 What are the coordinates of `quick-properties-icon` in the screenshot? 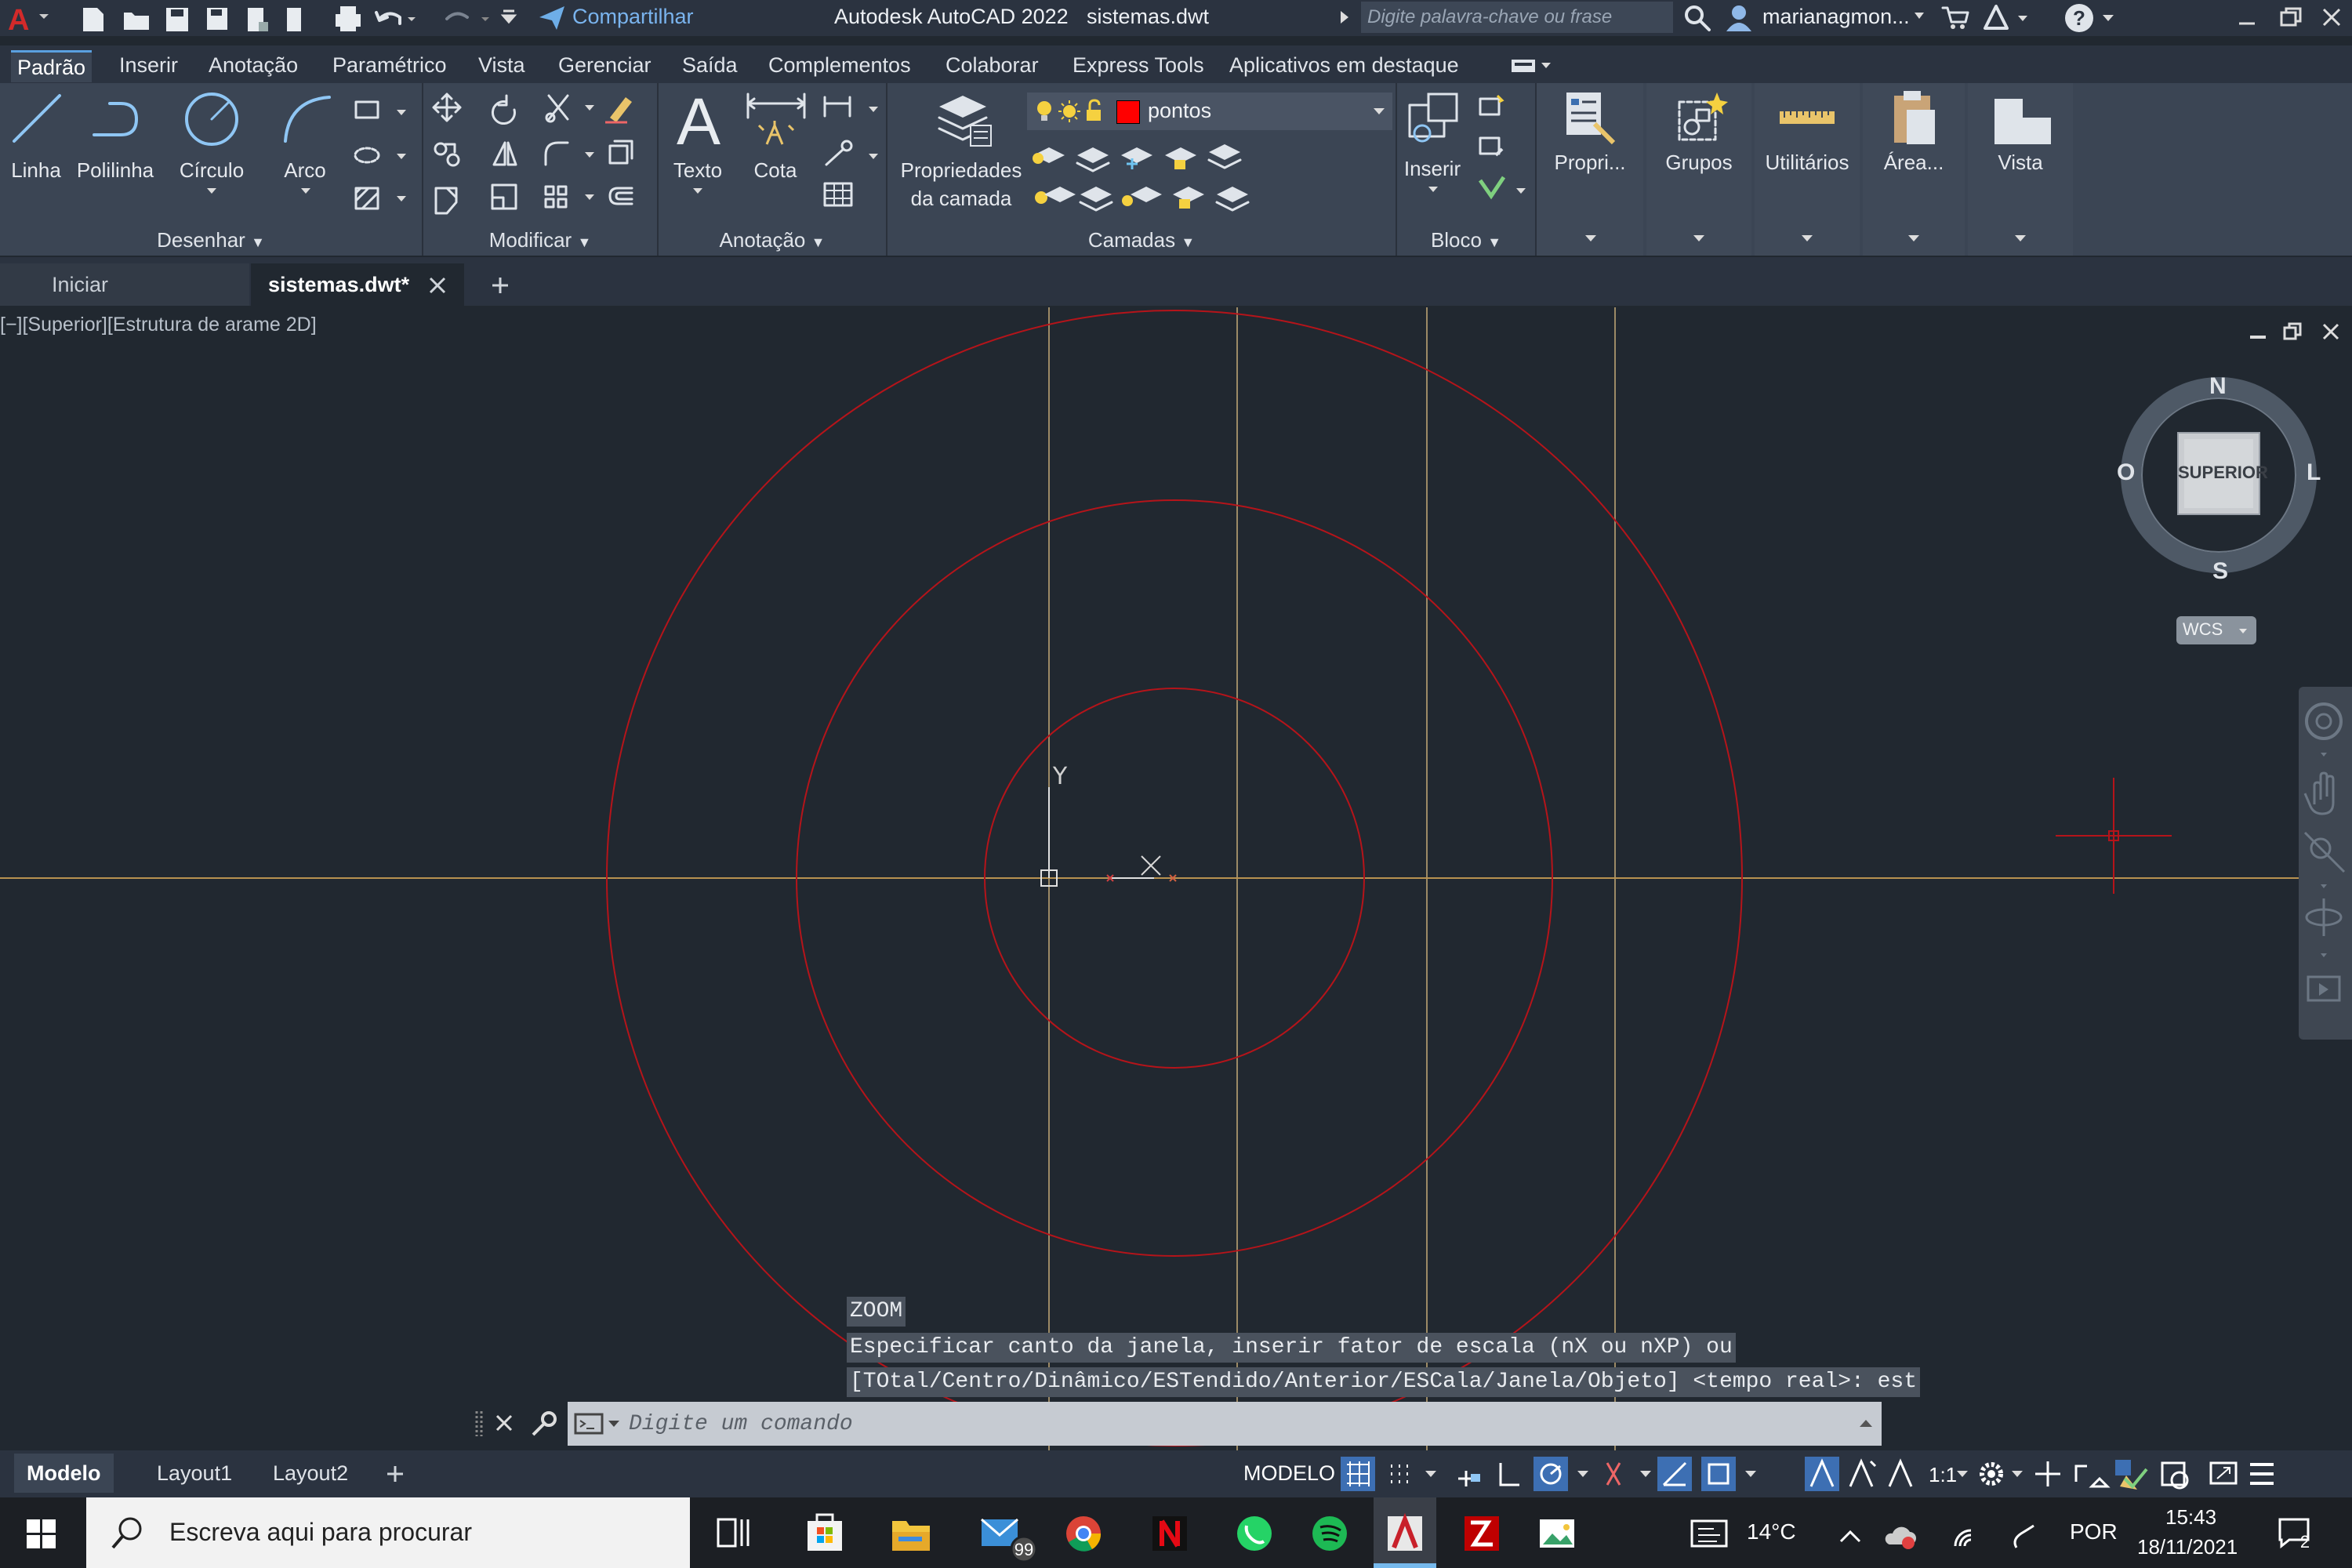 It's located at (2131, 1475).